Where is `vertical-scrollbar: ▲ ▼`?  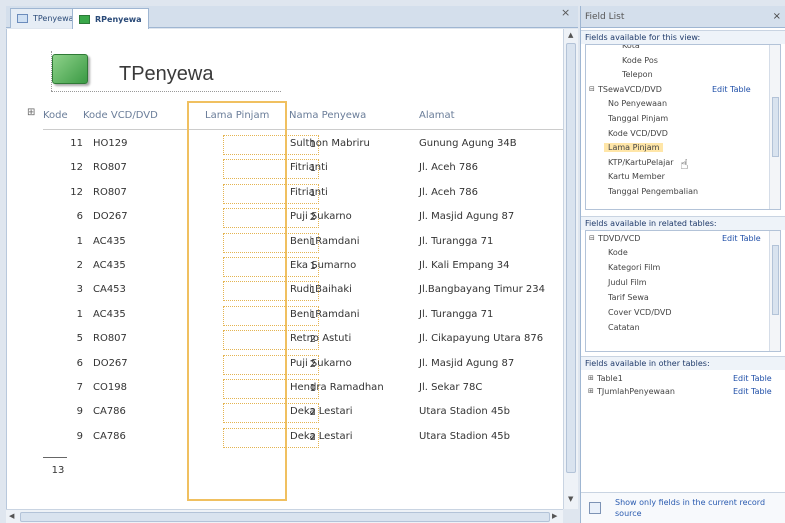 vertical-scrollbar: ▲ ▼ is located at coordinates (570, 269).